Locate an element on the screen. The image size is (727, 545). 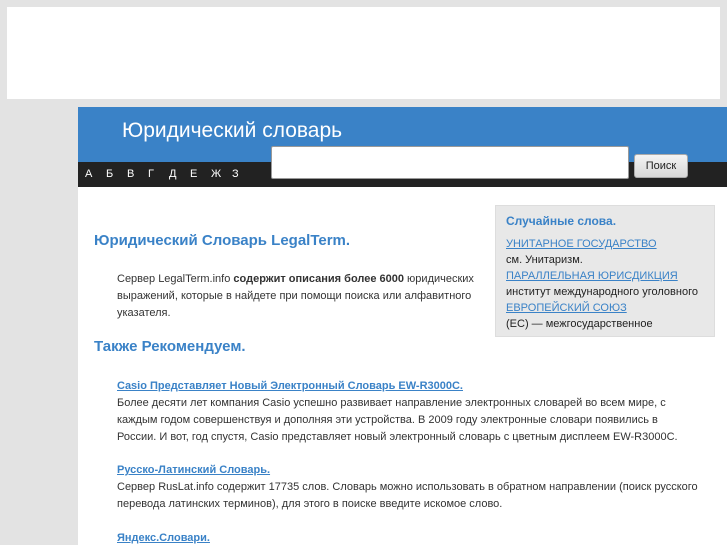
letter-link: Д is located at coordinates (179, 174).